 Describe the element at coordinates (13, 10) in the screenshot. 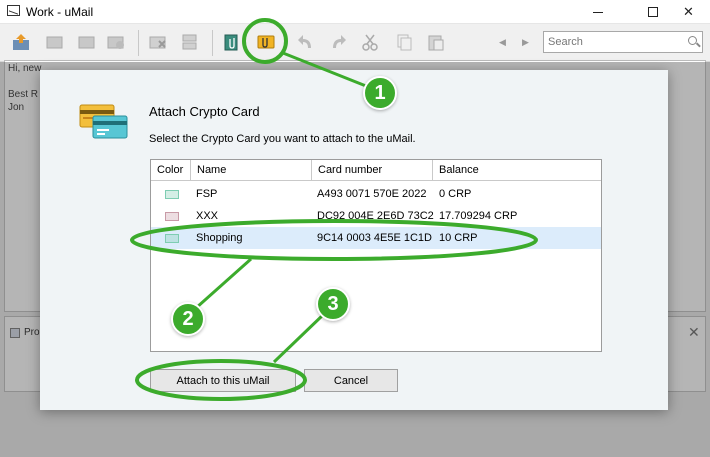

I see `mail-app-icon` at that location.